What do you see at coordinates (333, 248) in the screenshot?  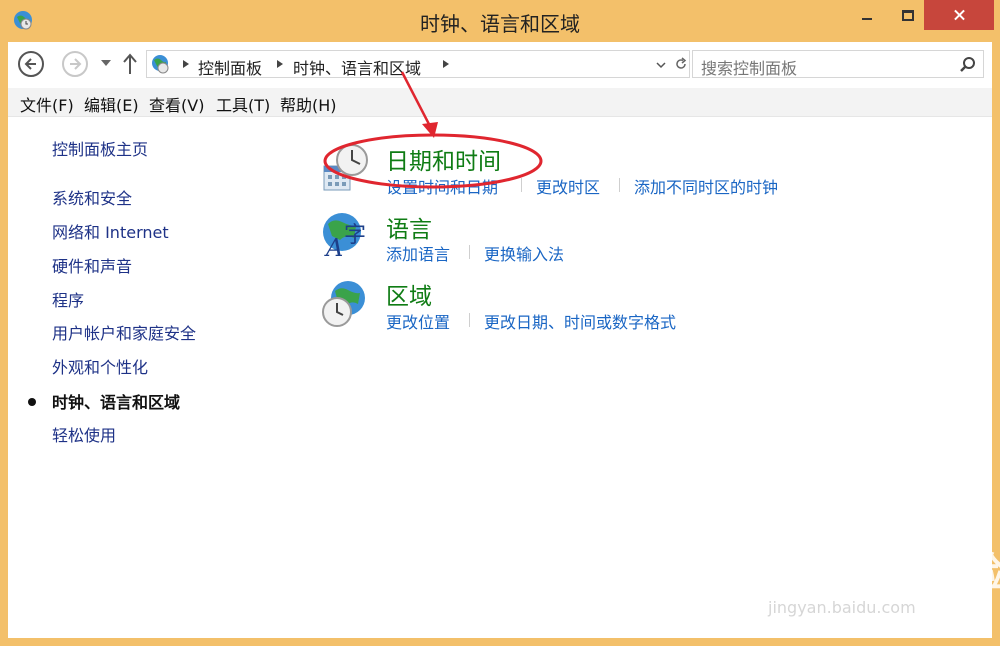 I see `svg-text: A` at bounding box center [333, 248].